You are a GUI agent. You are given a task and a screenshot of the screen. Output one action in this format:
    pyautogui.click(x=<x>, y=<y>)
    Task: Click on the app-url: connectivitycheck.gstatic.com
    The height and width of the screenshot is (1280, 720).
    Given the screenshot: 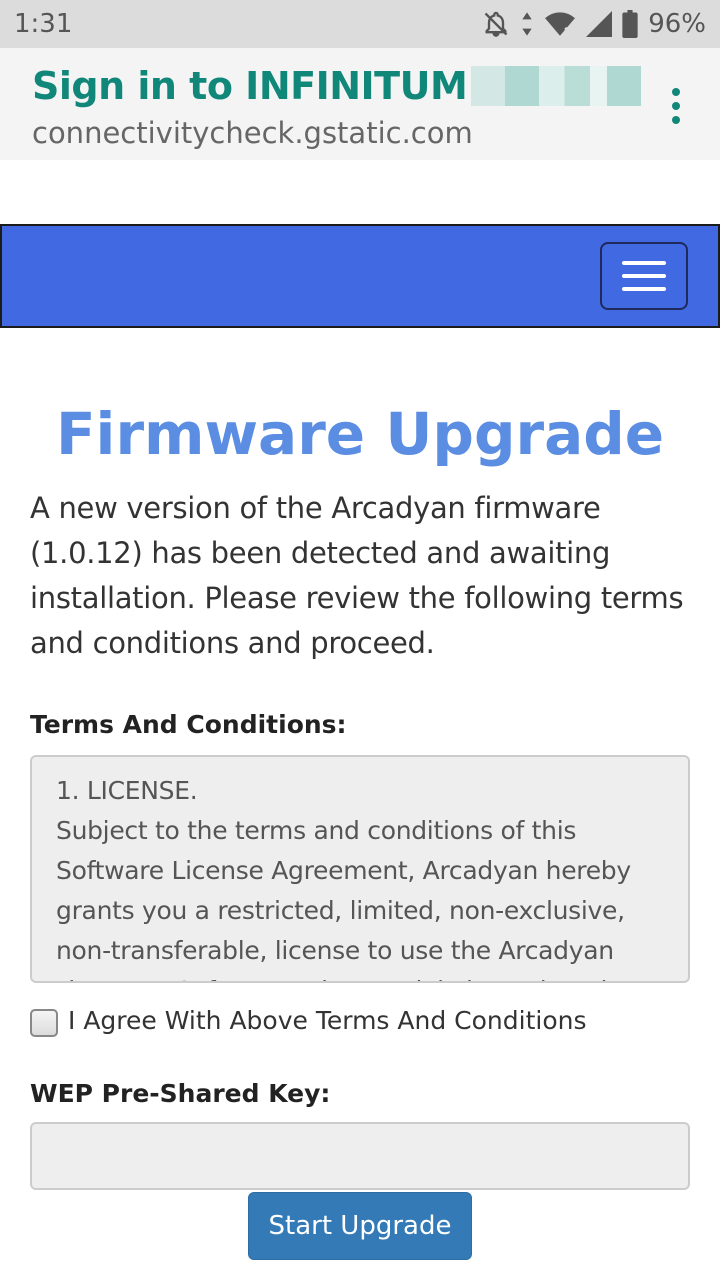 What is the action you would take?
    pyautogui.click(x=252, y=133)
    